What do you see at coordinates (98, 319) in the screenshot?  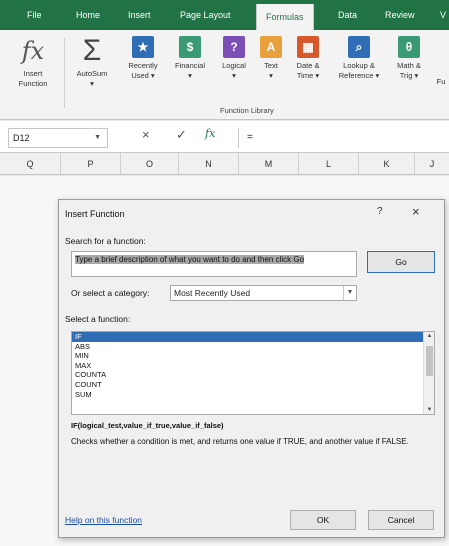 I see `select-function-label: Select a function:` at bounding box center [98, 319].